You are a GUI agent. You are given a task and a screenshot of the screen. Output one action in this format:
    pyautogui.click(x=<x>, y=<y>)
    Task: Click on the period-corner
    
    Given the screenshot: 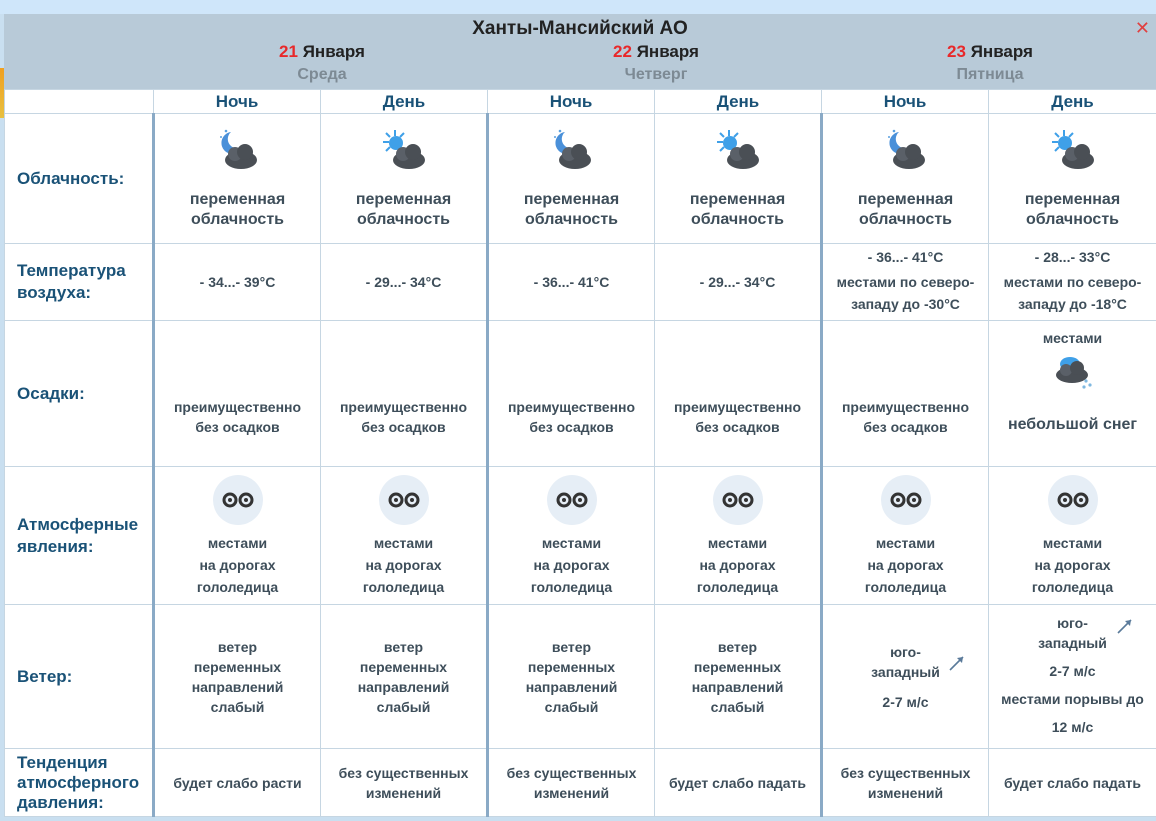 What is the action you would take?
    pyautogui.click(x=79, y=101)
    